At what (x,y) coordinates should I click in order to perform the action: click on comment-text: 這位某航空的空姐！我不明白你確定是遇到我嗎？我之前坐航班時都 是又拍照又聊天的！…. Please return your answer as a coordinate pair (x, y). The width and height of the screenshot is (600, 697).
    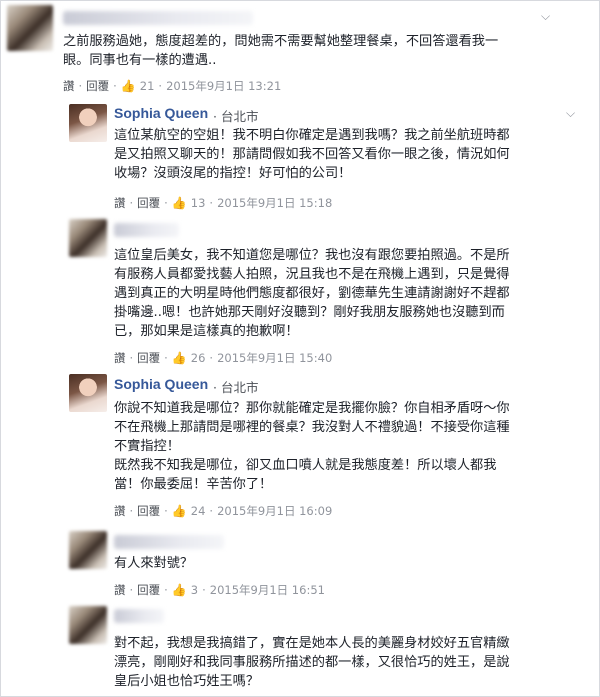
    Looking at the image, I should click on (312, 154).